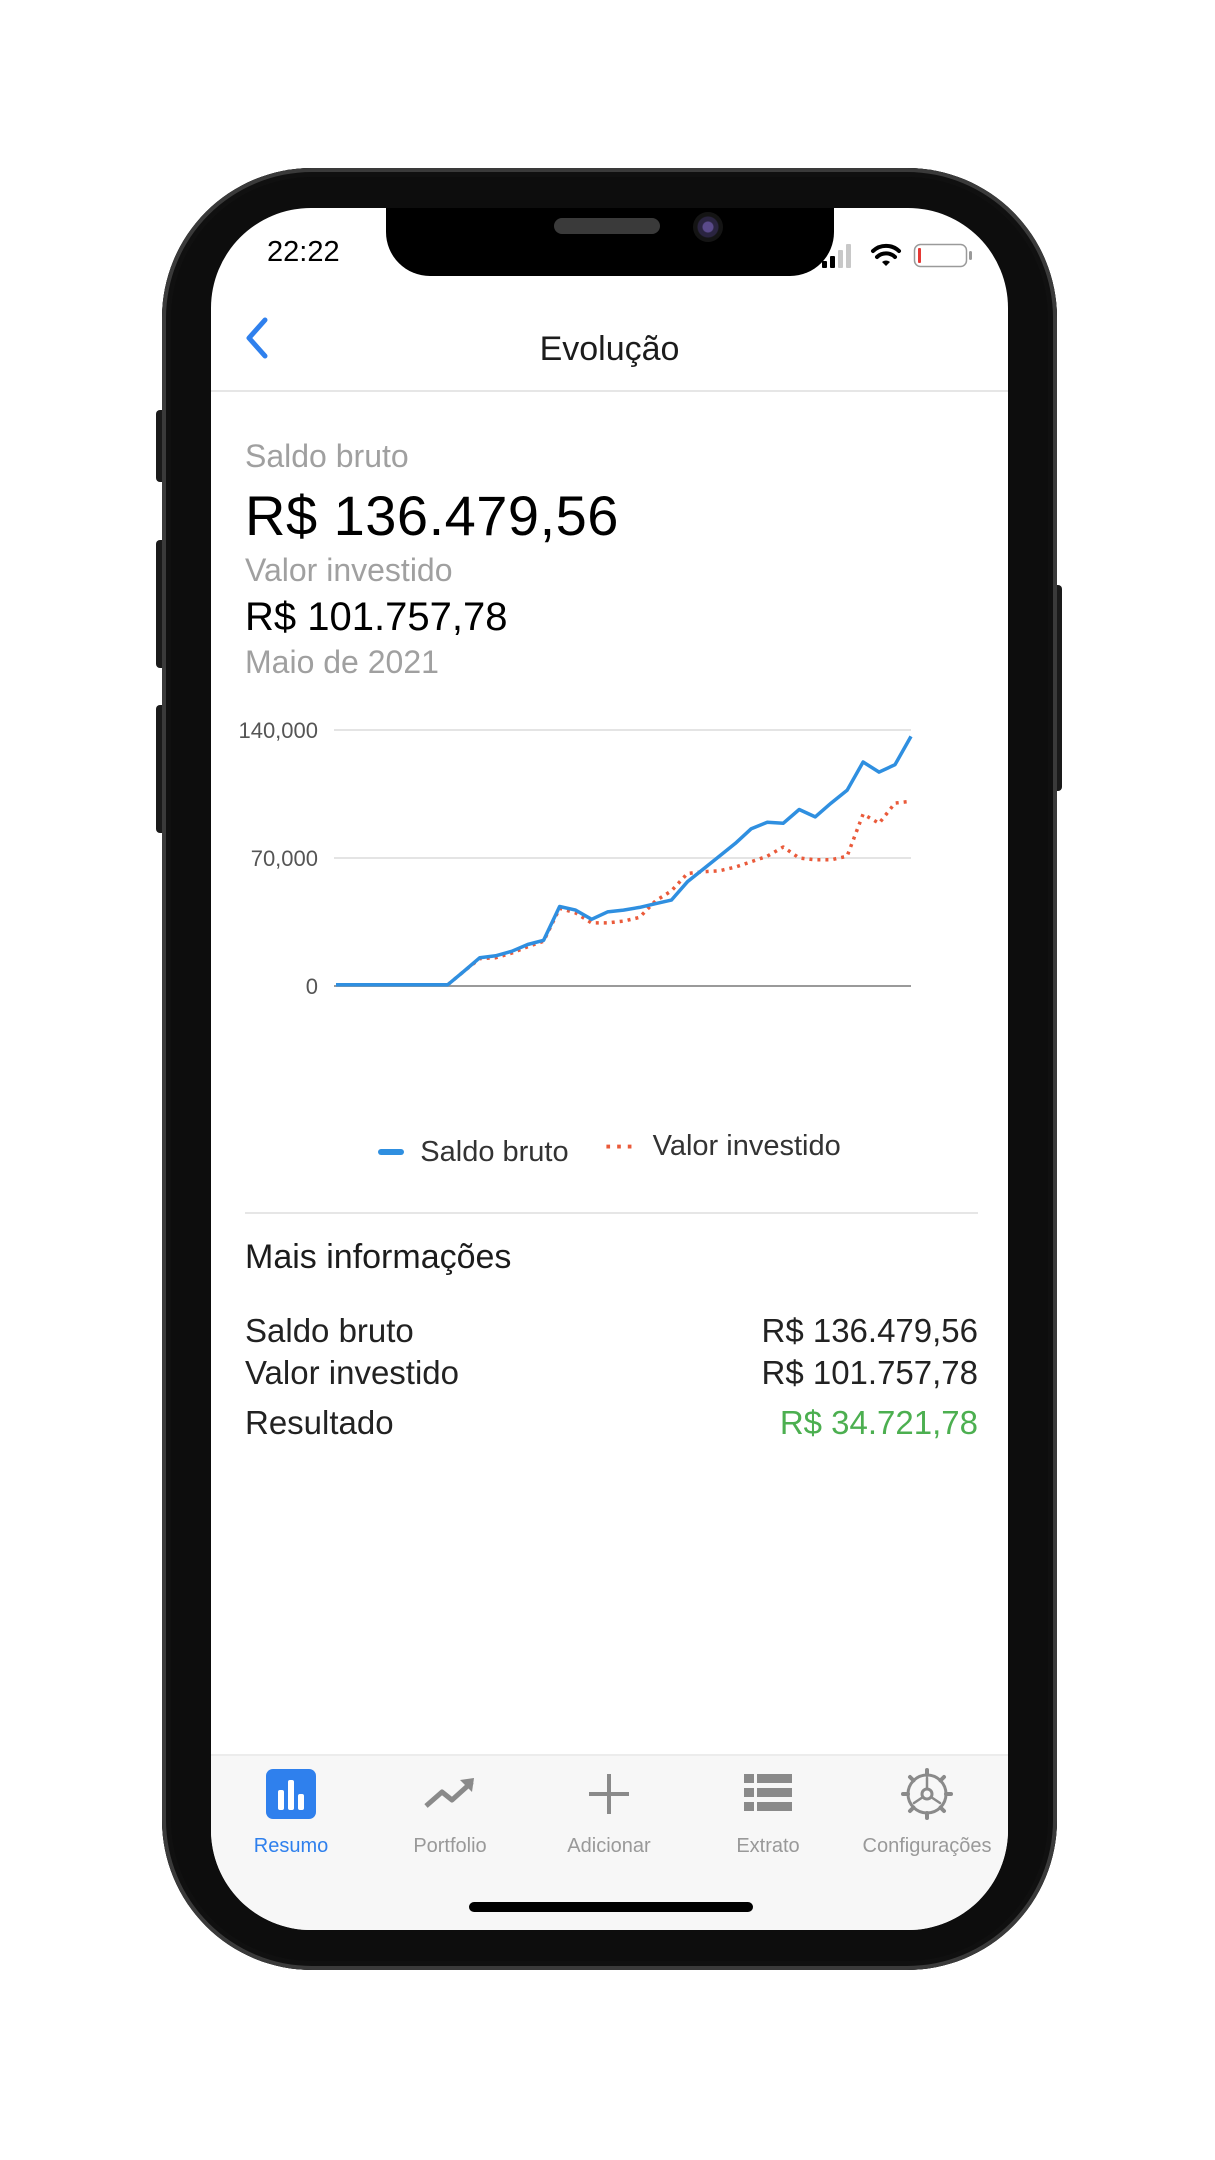  What do you see at coordinates (611, 1333) in the screenshot?
I see `info-row-gross: Saldo bruto R$ 136.479,56` at bounding box center [611, 1333].